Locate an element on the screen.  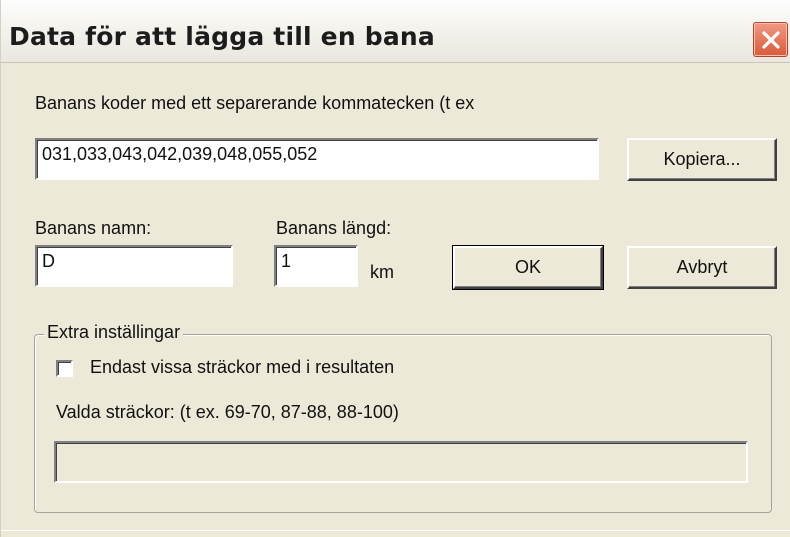
selected-legs-input is located at coordinates (401, 462).